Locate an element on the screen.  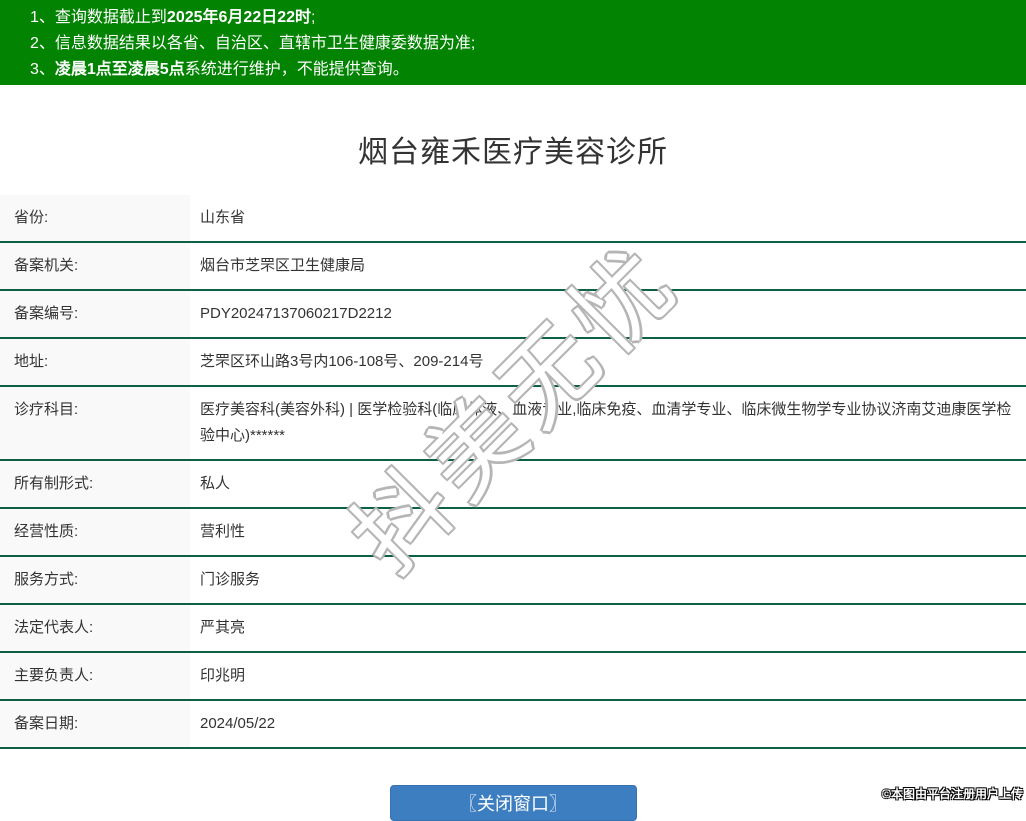
row-value: 私人 is located at coordinates (215, 483).